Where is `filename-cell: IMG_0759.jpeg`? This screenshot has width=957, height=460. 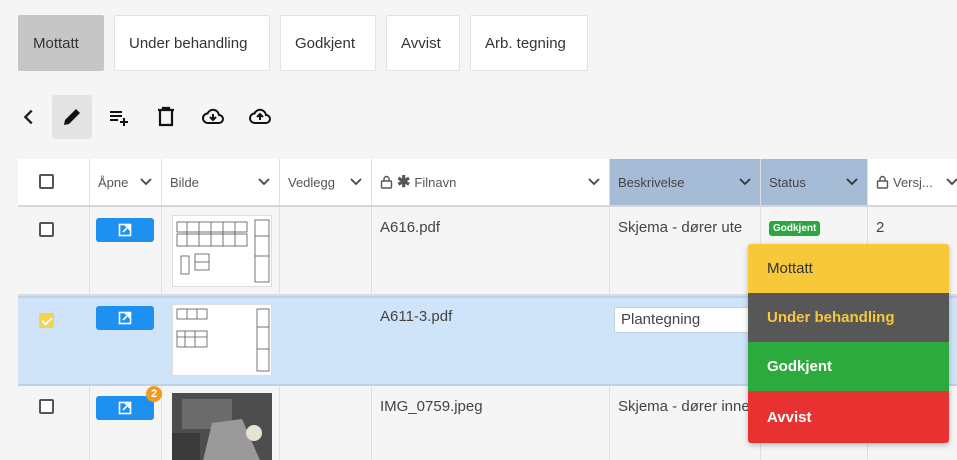
filename-cell: IMG_0759.jpeg is located at coordinates (491, 423).